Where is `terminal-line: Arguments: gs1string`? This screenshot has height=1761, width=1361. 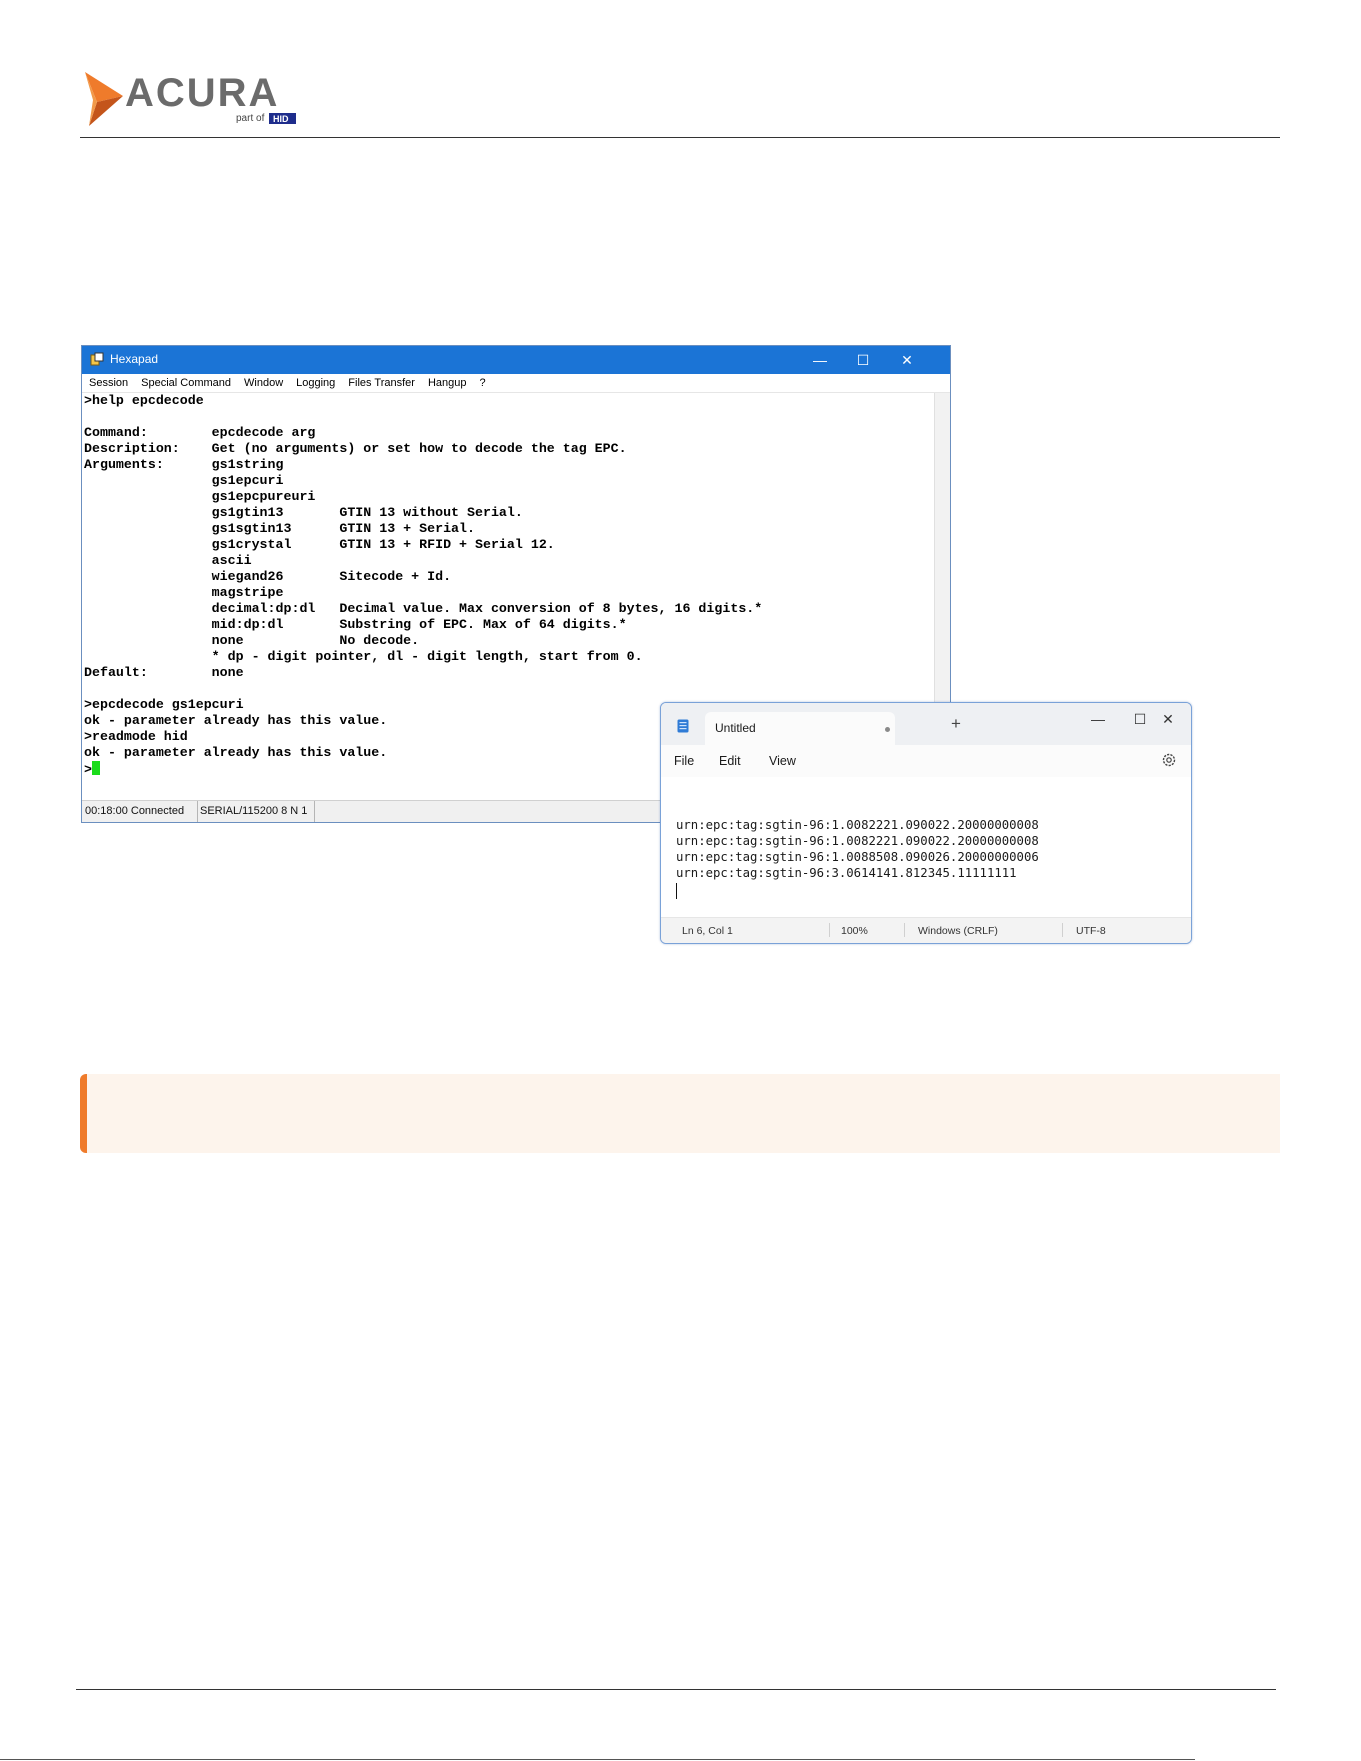
terminal-line: Arguments: gs1string is located at coordinates (184, 464).